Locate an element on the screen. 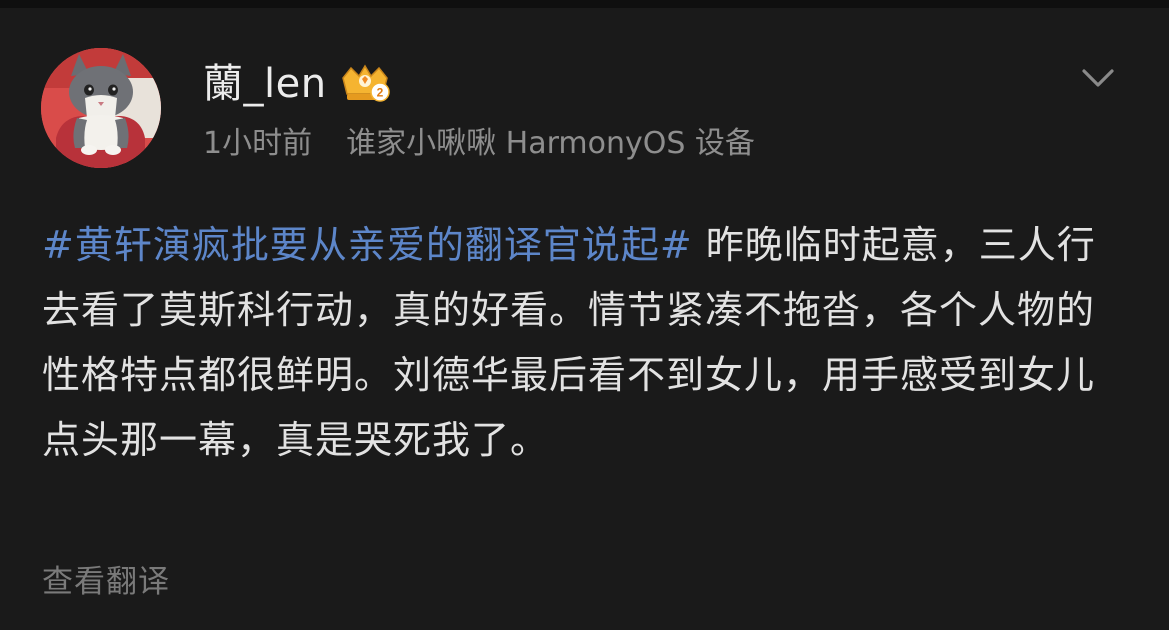 Image resolution: width=1169 pixels, height=630 pixels. top-divider is located at coordinates (584, 4).